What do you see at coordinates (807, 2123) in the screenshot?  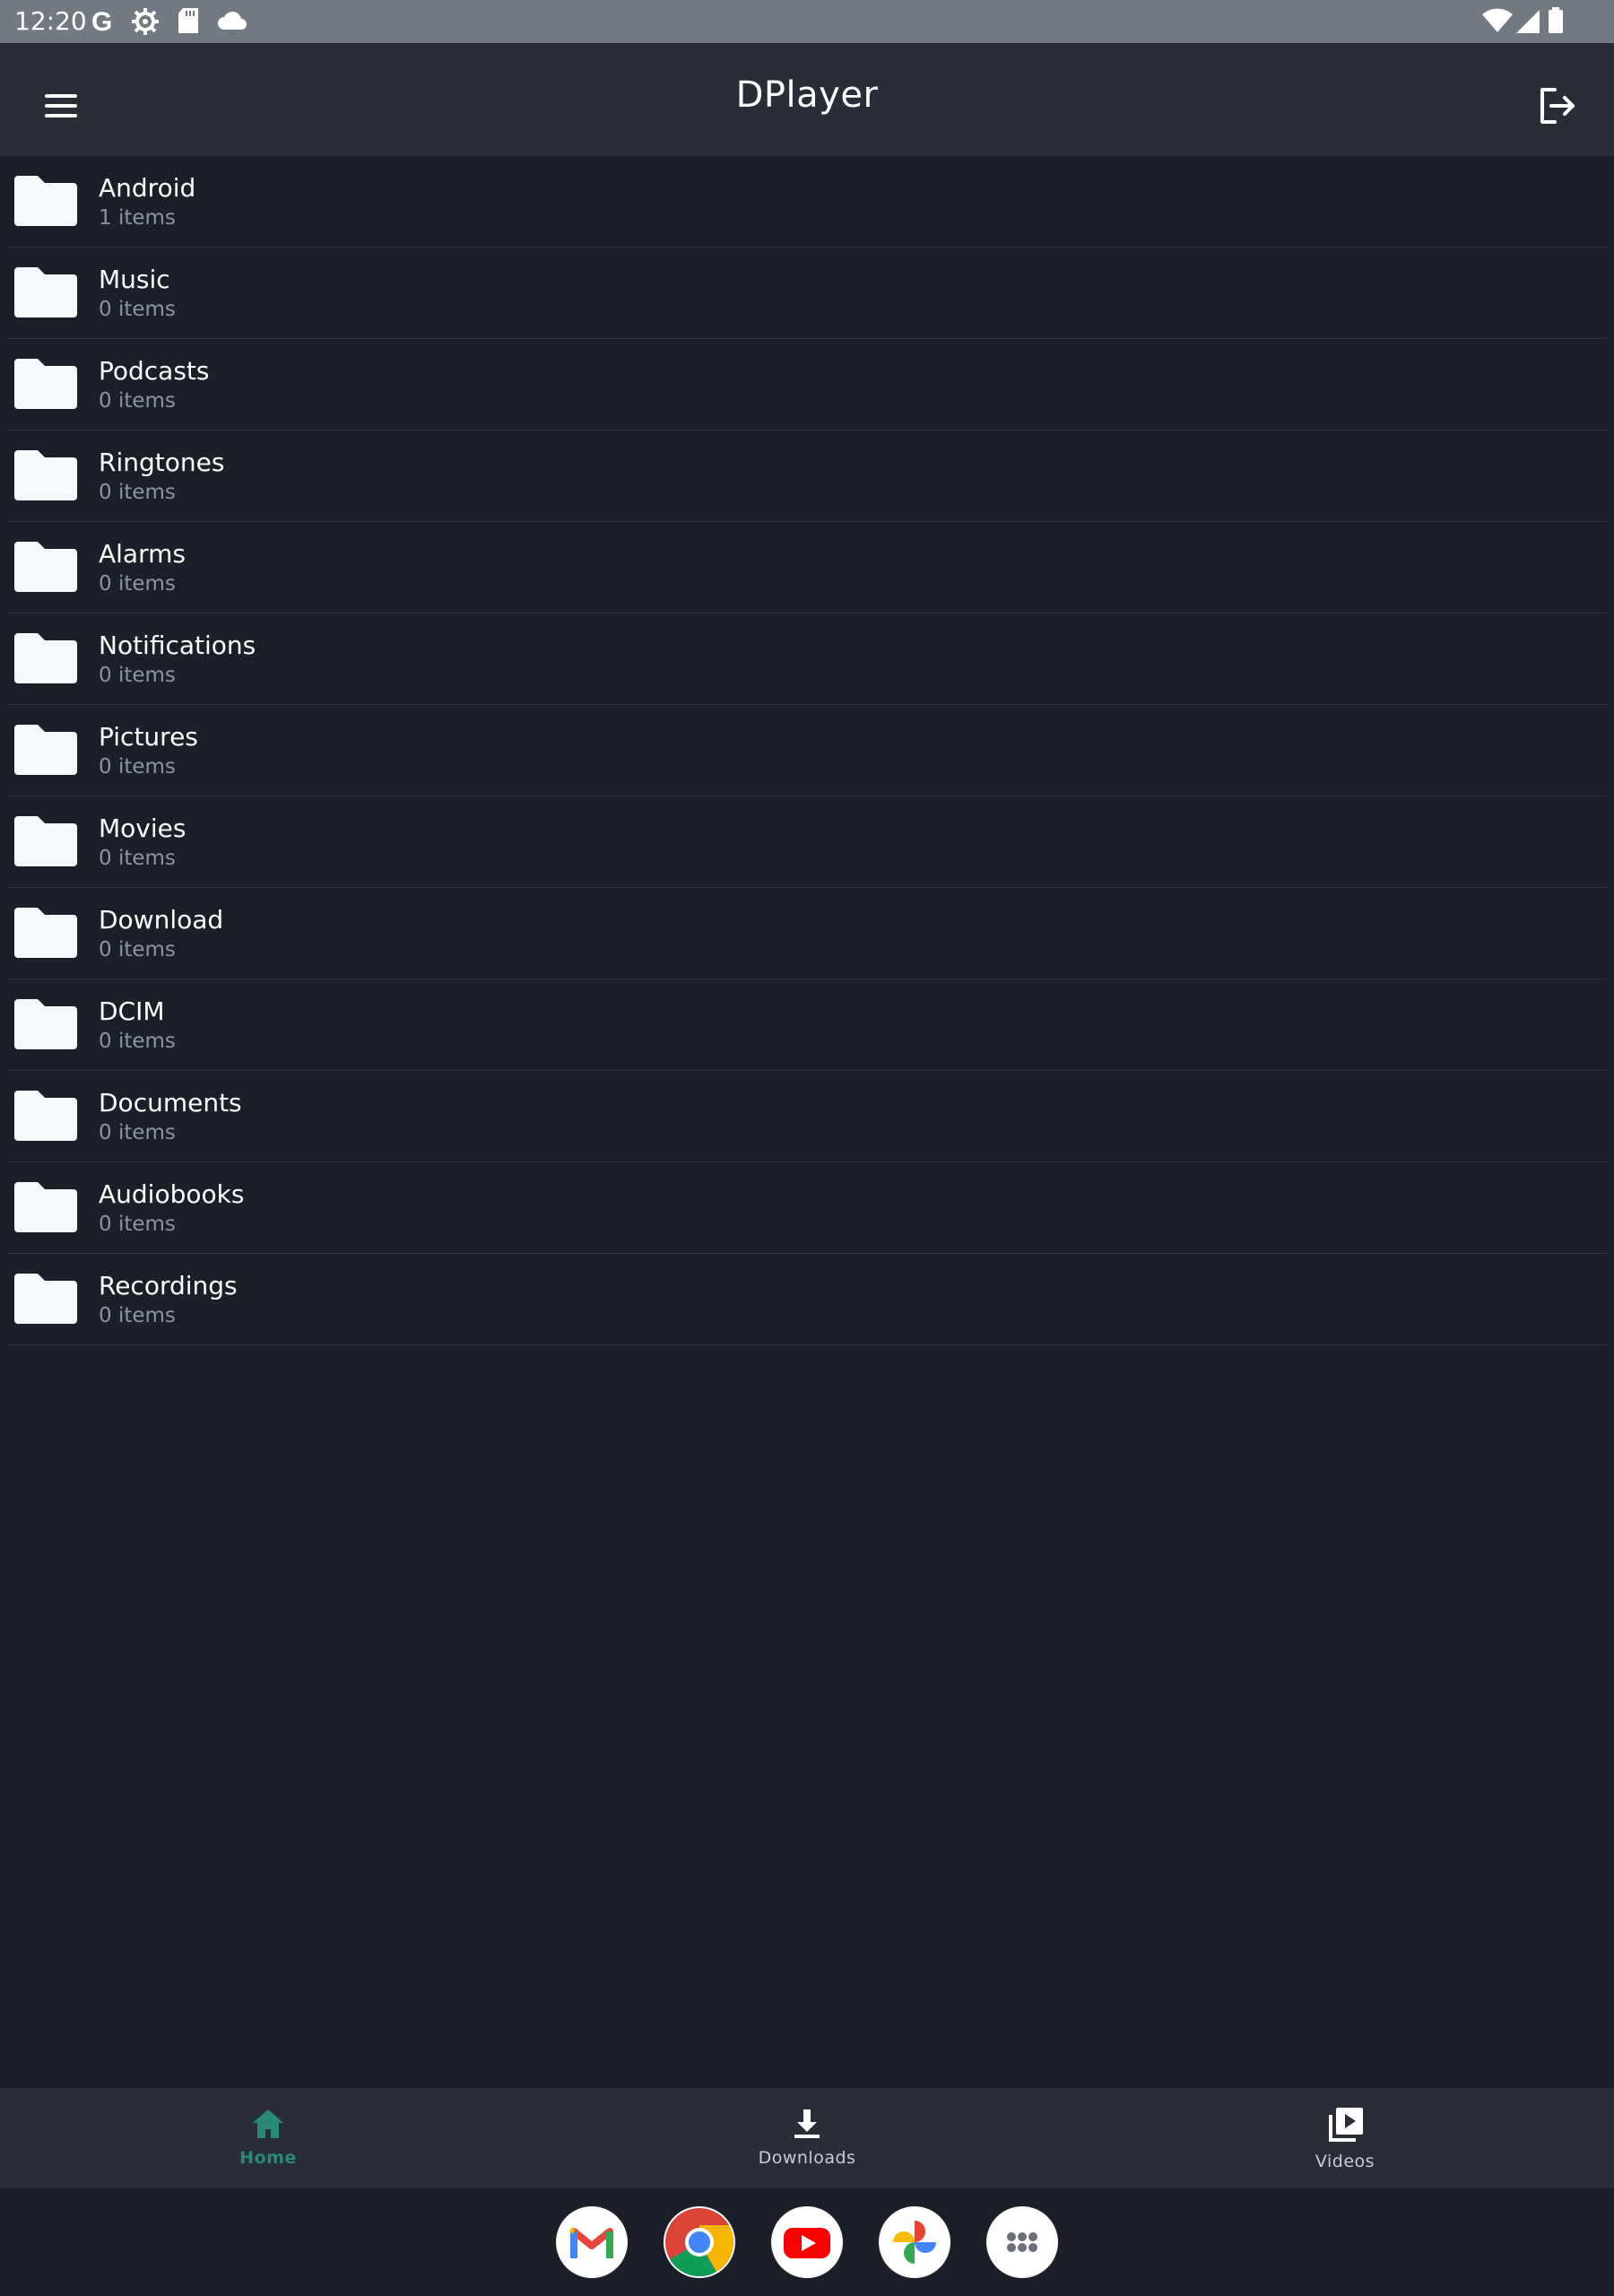 I see `download-icon` at bounding box center [807, 2123].